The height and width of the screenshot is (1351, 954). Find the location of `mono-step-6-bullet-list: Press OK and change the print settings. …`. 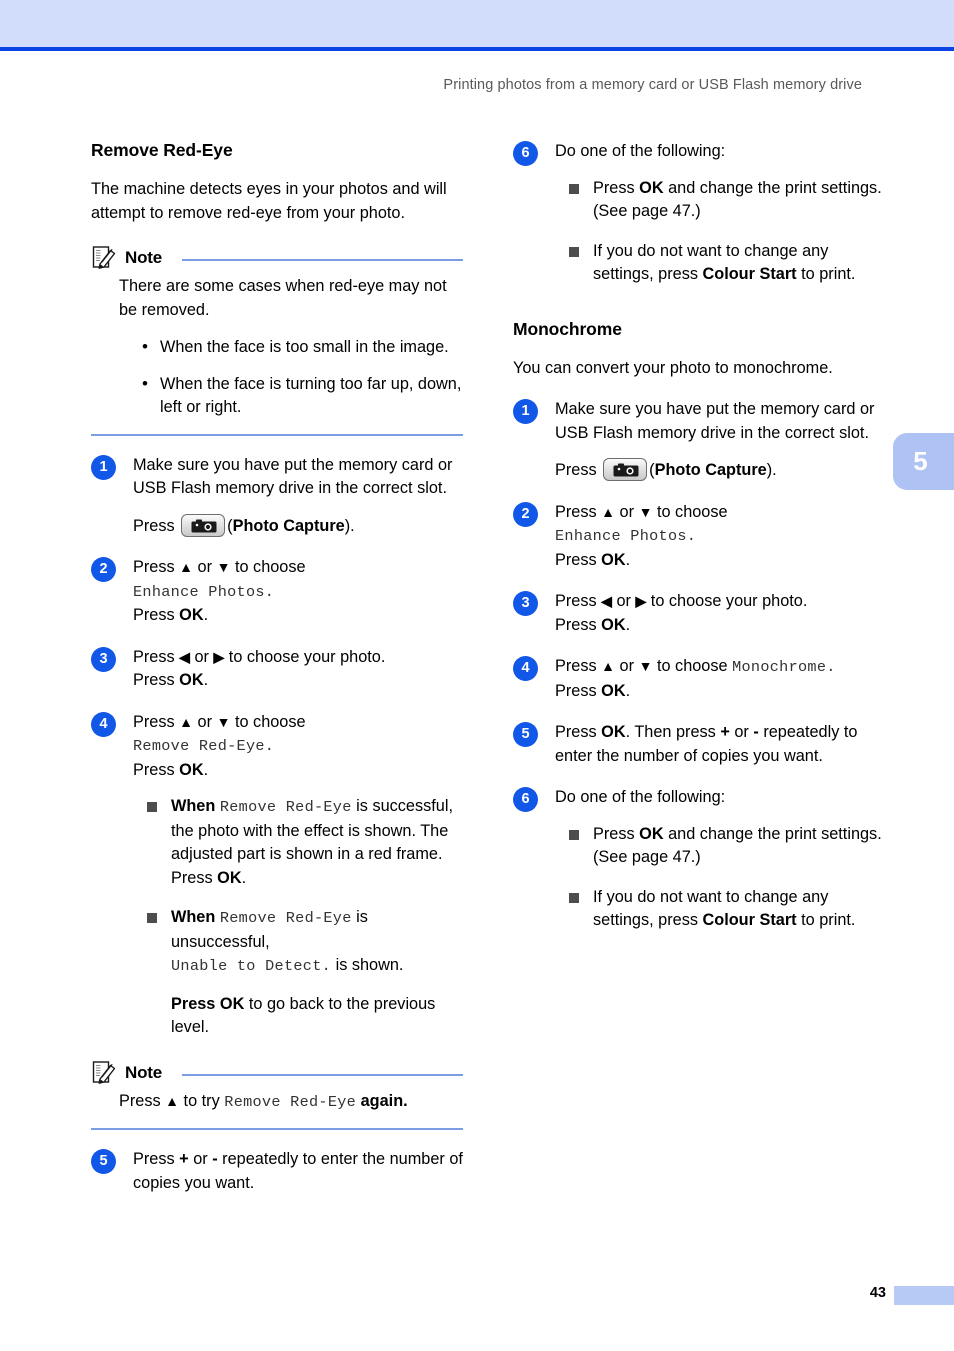

mono-step-6-bullet-list: Press OK and change the print settings. … is located at coordinates (720, 878).